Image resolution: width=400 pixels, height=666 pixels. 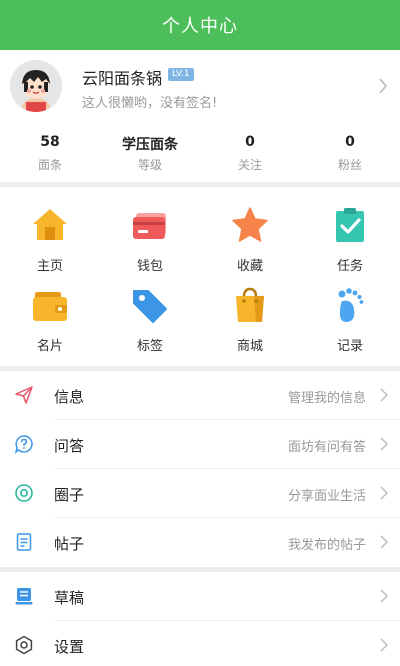 I want to click on star-icon, so click(x=250, y=224).